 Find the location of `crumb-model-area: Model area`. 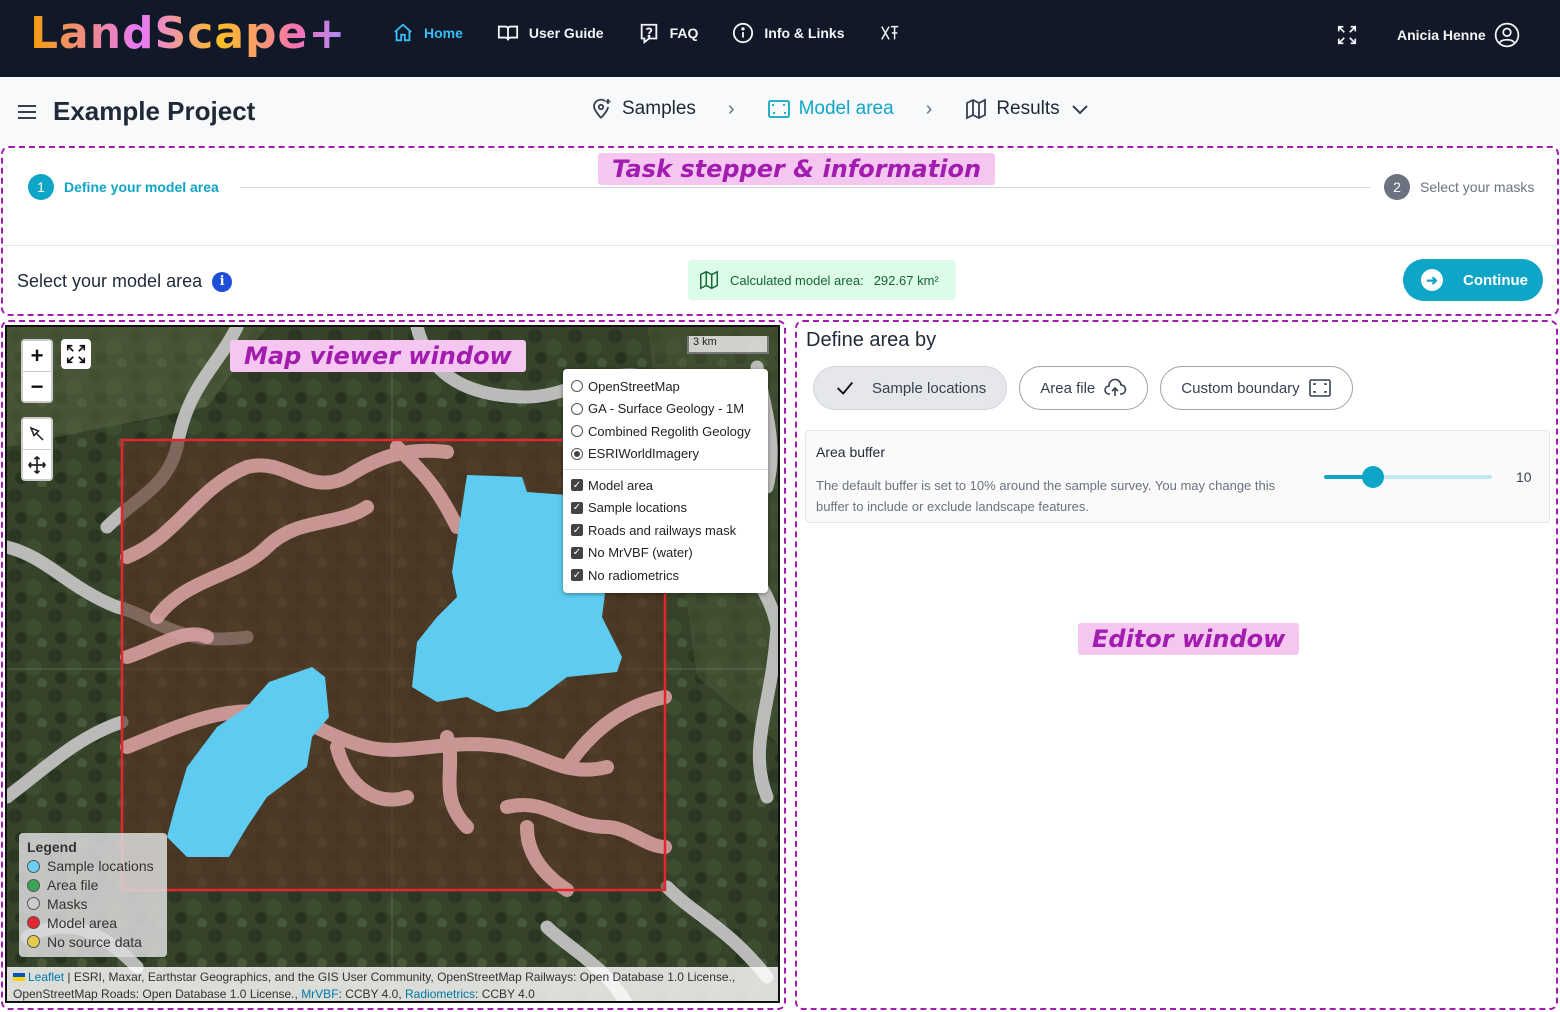

crumb-model-area: Model area is located at coordinates (830, 109).